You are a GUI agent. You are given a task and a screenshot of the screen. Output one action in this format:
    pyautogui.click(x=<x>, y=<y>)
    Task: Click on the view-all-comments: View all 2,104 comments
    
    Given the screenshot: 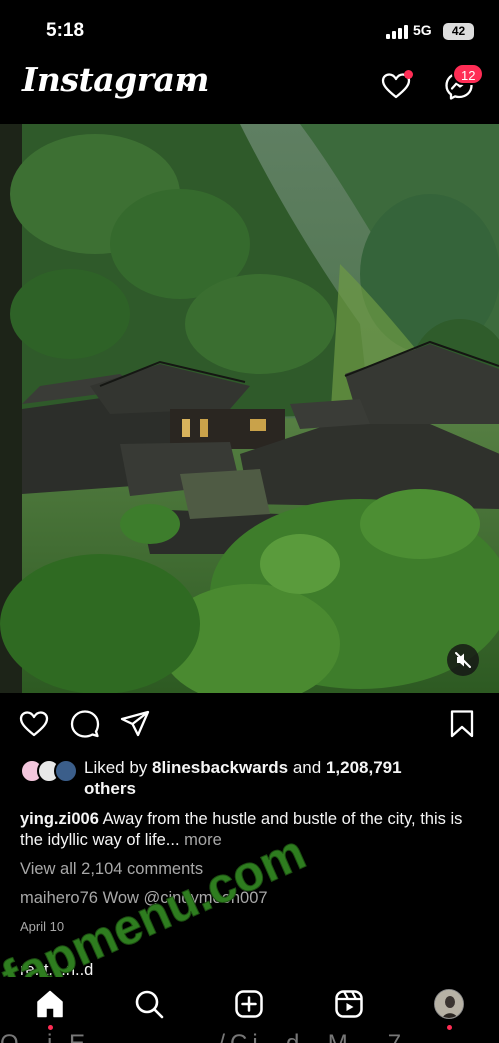 What is the action you would take?
    pyautogui.click(x=111, y=869)
    